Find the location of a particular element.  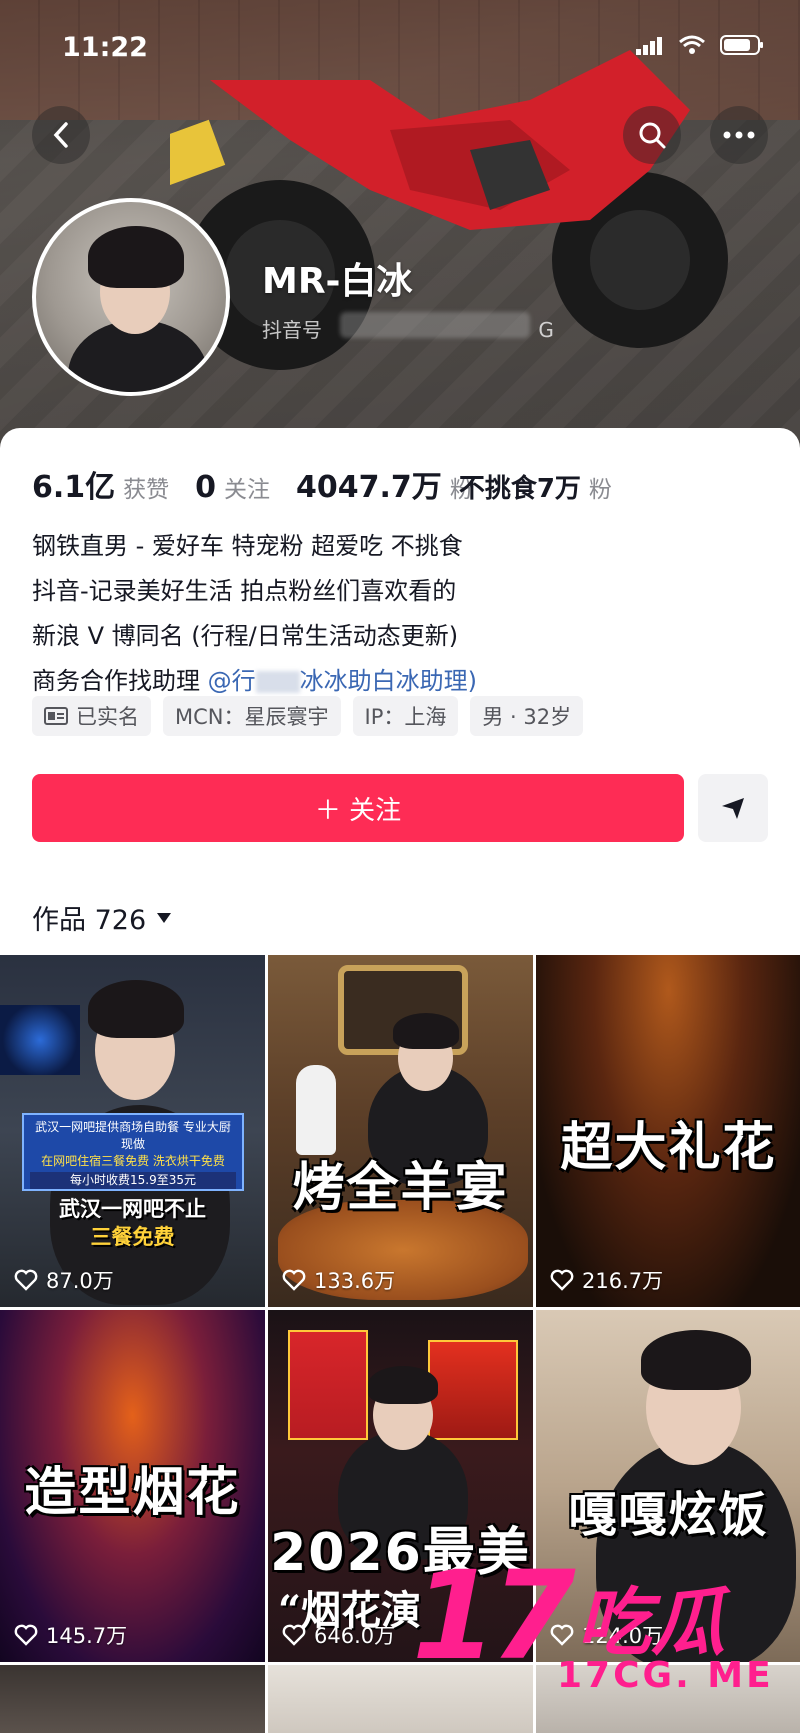

tag-gender-age: 男 · 32岁 is located at coordinates (527, 716).